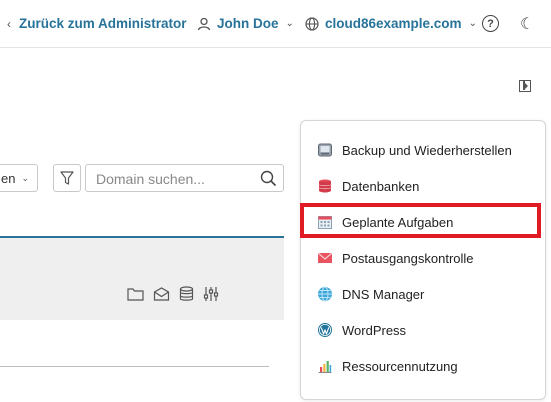  Describe the element at coordinates (427, 150) in the screenshot. I see `menu-item-label: Backup und Wiederherstellen` at that location.